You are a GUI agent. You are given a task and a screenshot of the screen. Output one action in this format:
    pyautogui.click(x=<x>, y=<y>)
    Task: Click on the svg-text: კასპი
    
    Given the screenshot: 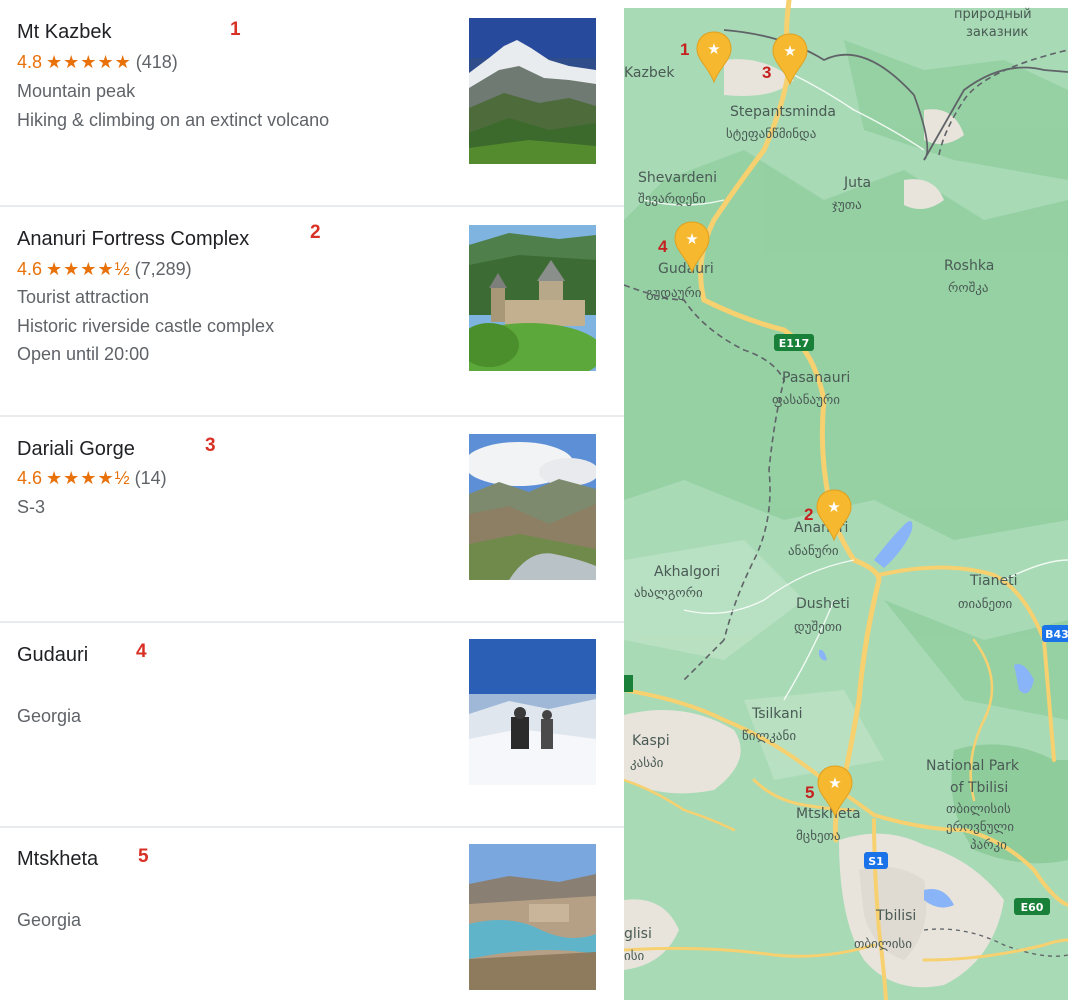 What is the action you would take?
    pyautogui.click(x=647, y=763)
    